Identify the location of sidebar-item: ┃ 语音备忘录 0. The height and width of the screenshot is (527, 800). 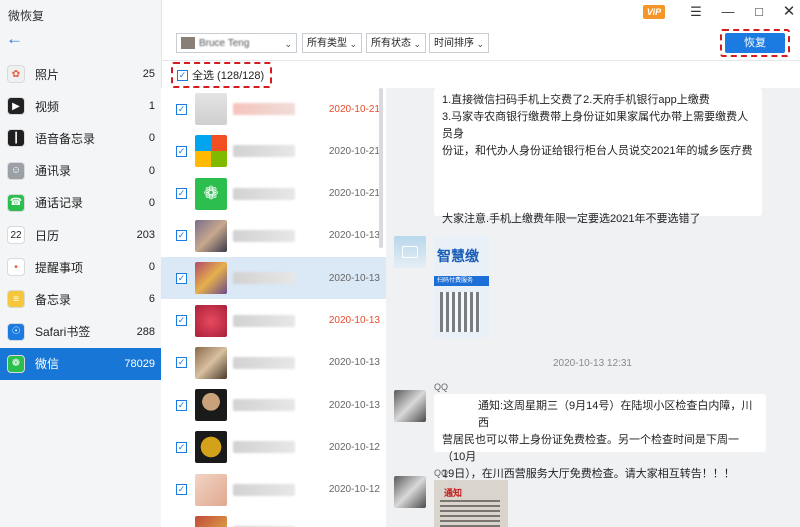
(80, 138).